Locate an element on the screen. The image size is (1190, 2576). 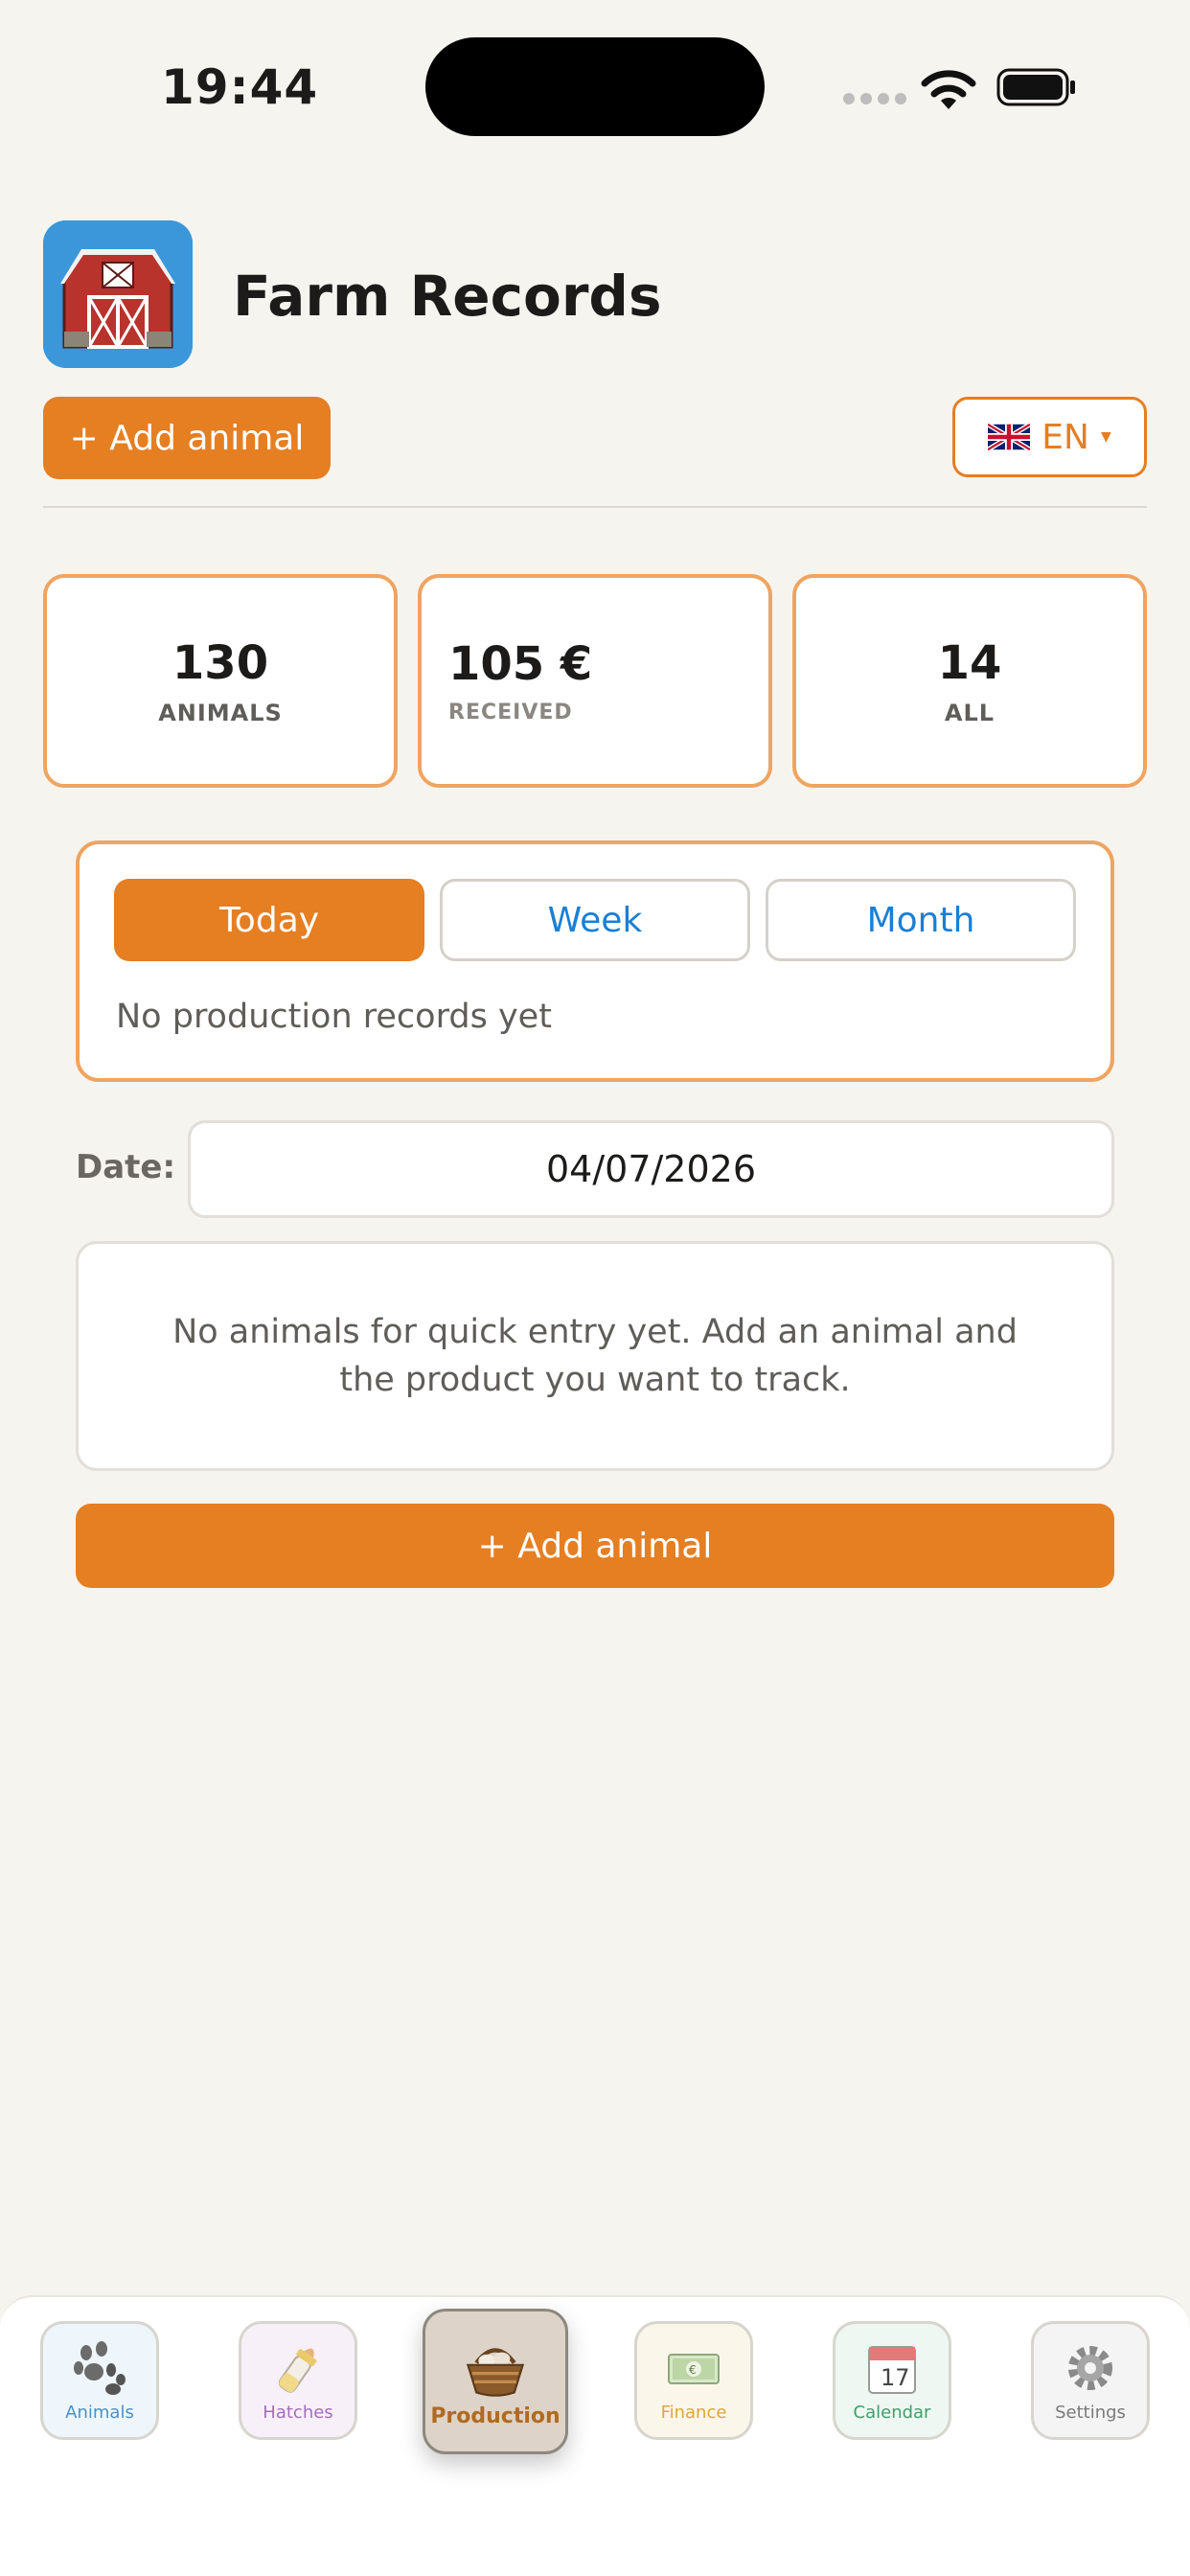
money-icon: € is located at coordinates (694, 2368).